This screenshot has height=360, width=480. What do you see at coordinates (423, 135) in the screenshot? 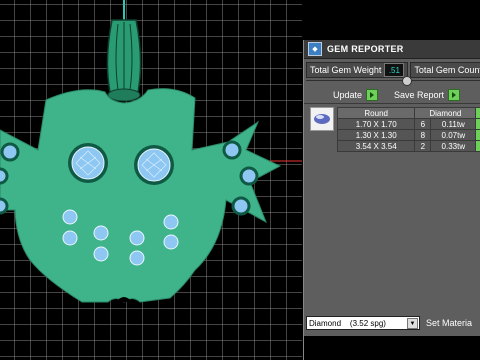
I see `cell-count: 8` at bounding box center [423, 135].